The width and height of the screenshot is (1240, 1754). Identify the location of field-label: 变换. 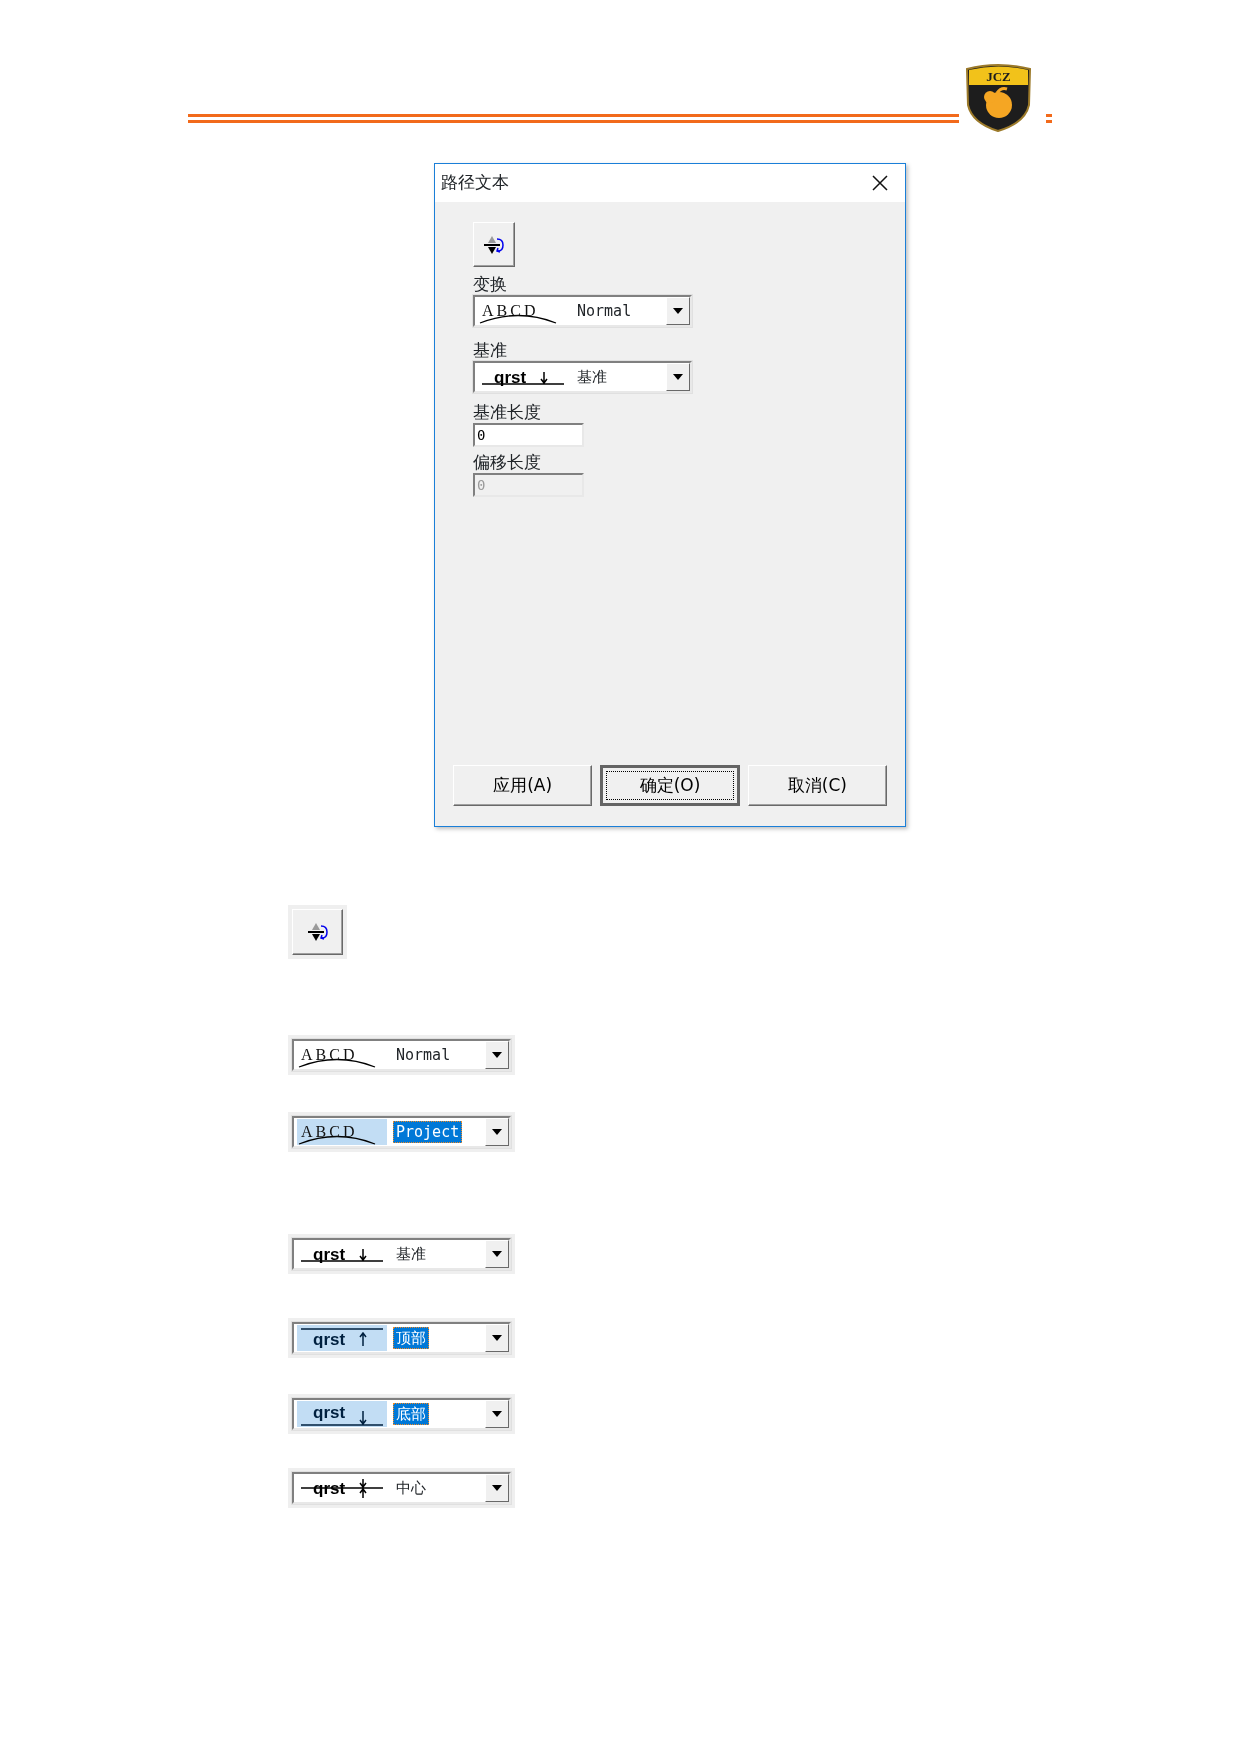
(490, 284).